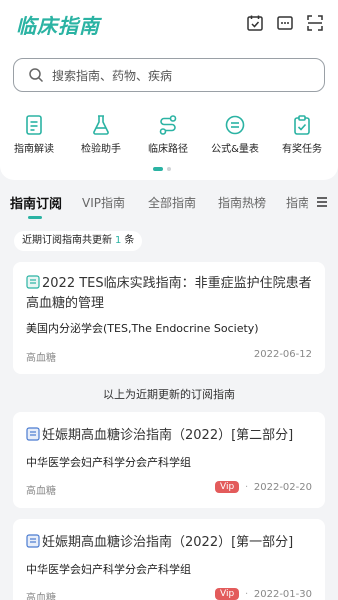 Image resolution: width=338 pixels, height=600 pixels. What do you see at coordinates (169, 394) in the screenshot?
I see `subscription-divider-text: 以上为近期更新的订阅指南` at bounding box center [169, 394].